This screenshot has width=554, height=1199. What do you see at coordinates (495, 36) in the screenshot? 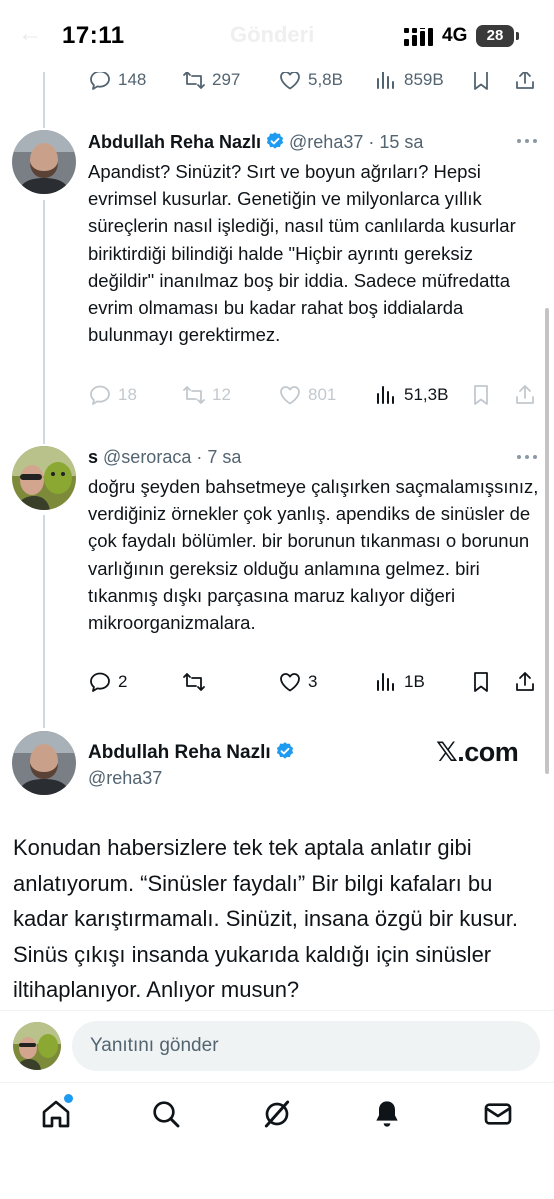
I see `battery-icon: 28` at bounding box center [495, 36].